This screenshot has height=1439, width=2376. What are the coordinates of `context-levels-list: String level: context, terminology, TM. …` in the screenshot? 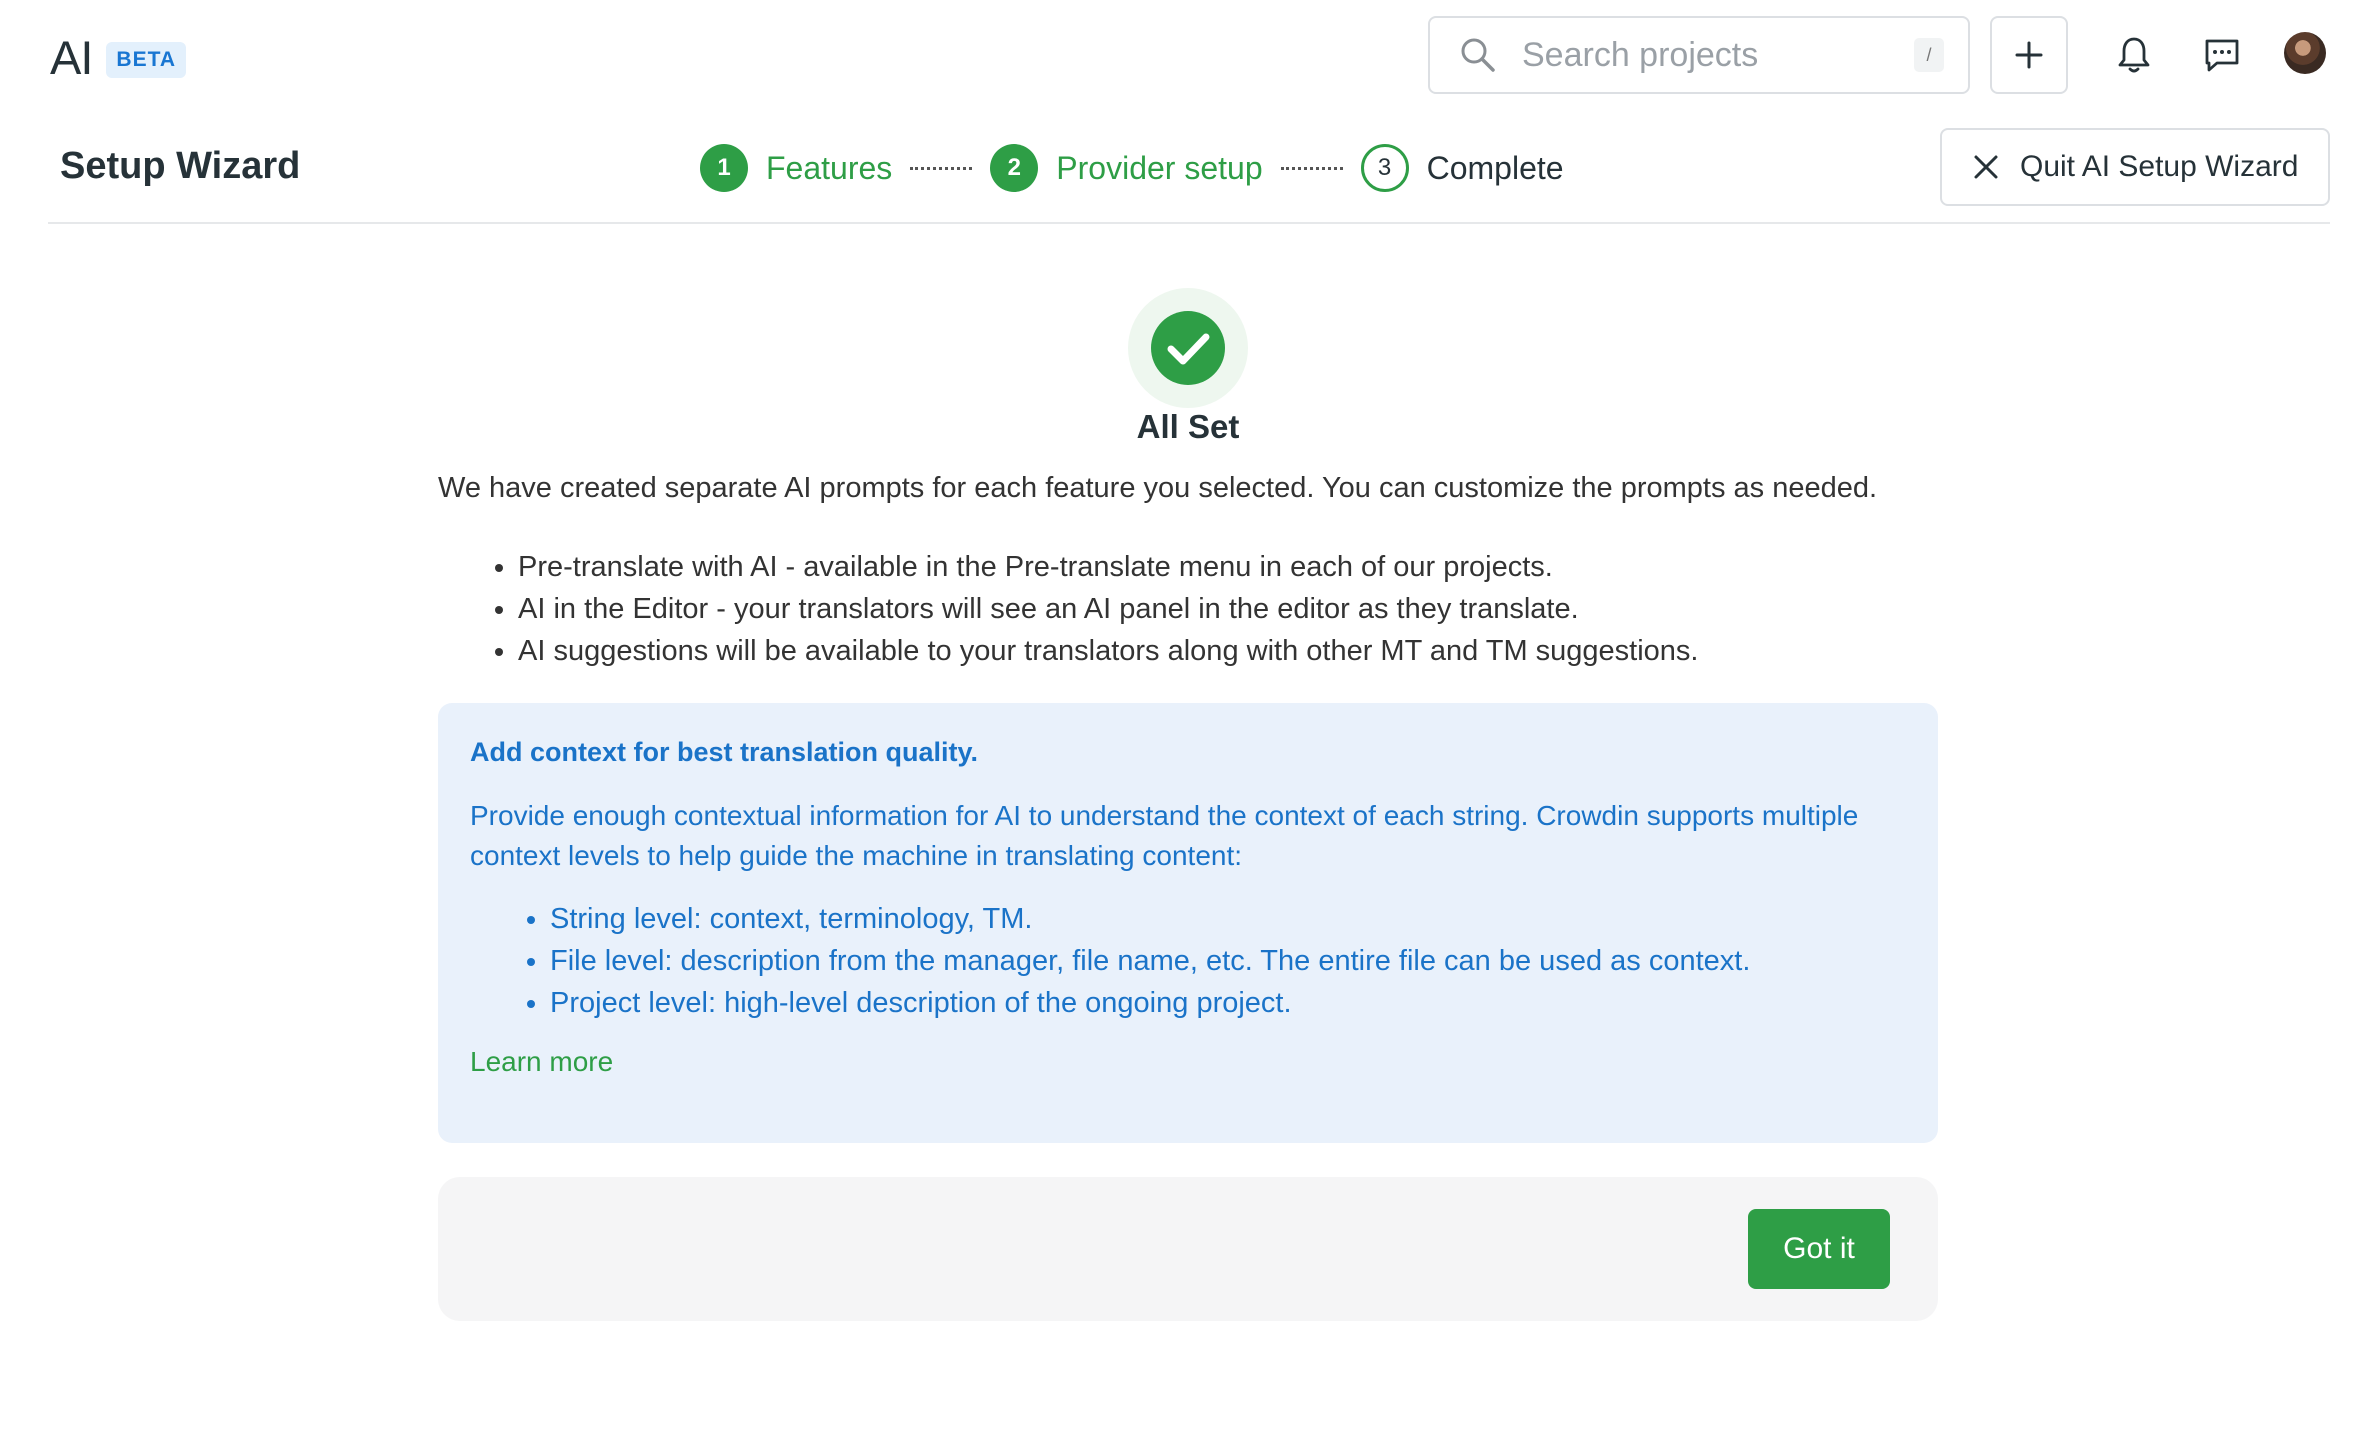 It's located at (1209, 961).